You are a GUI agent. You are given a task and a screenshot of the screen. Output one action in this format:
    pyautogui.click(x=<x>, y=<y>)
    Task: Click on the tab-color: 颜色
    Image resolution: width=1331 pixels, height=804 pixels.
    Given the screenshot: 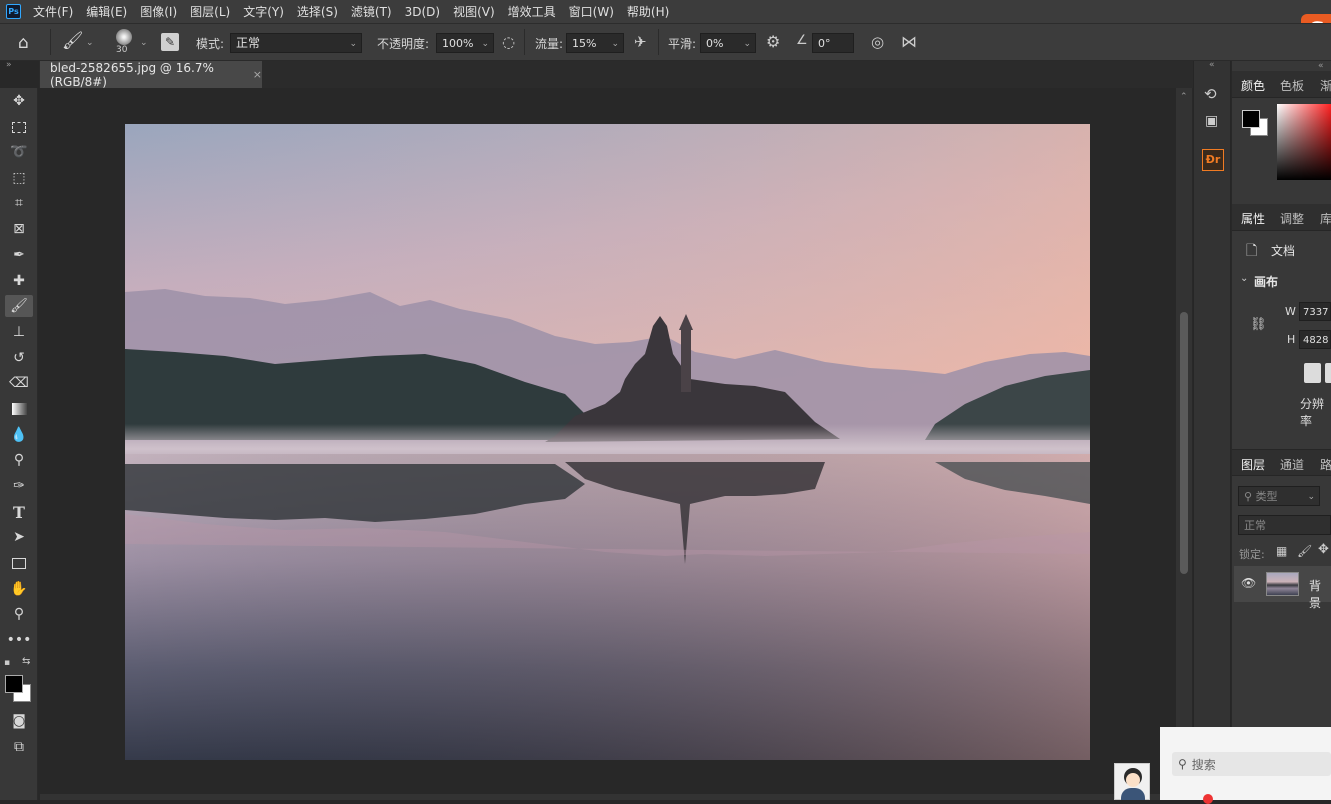 What is the action you would take?
    pyautogui.click(x=1253, y=85)
    